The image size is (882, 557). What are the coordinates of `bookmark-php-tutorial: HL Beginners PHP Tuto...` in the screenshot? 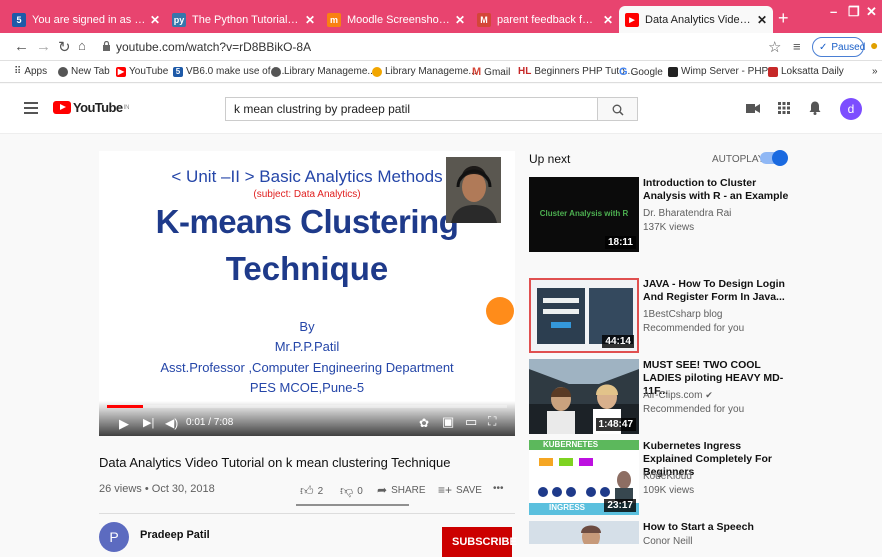 It's located at (575, 71).